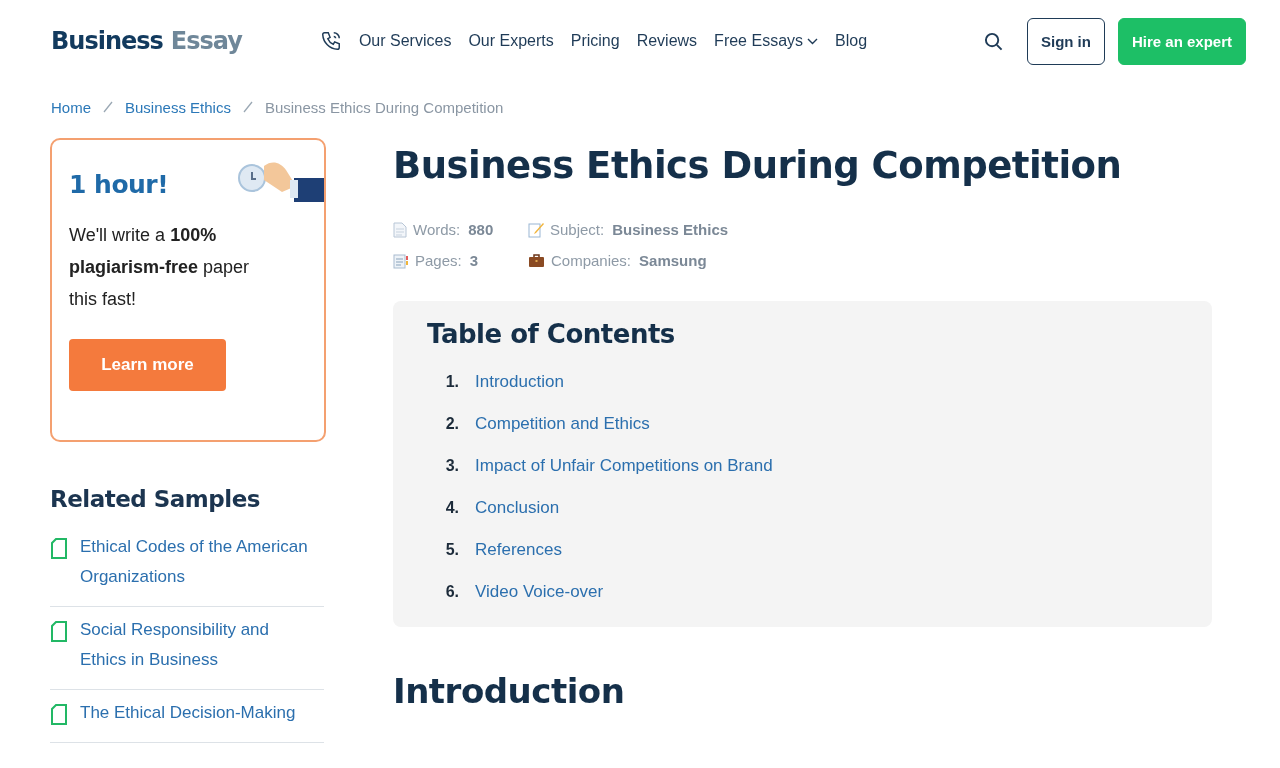  Describe the element at coordinates (330, 41) in the screenshot. I see `phone-icon` at that location.